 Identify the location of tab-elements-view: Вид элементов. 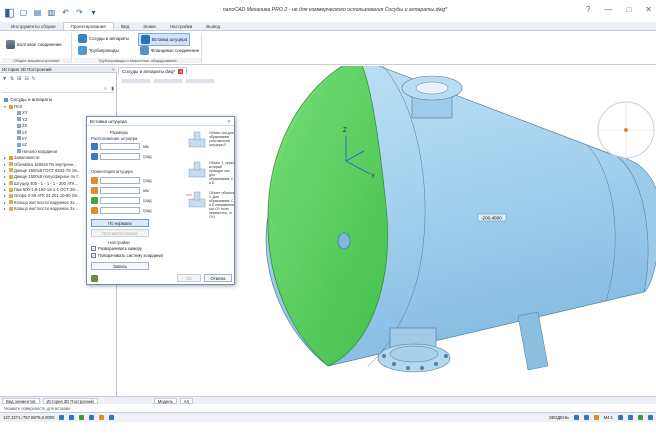
(21, 400).